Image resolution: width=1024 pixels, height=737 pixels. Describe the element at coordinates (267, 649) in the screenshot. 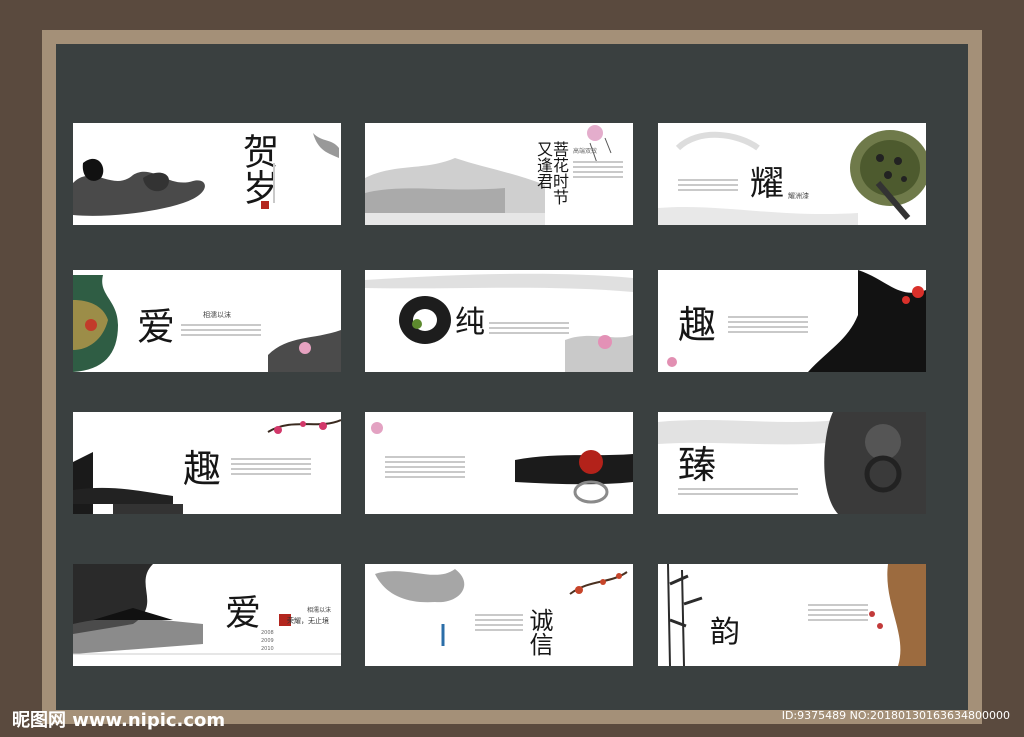

I see `year-3: 2010` at that location.